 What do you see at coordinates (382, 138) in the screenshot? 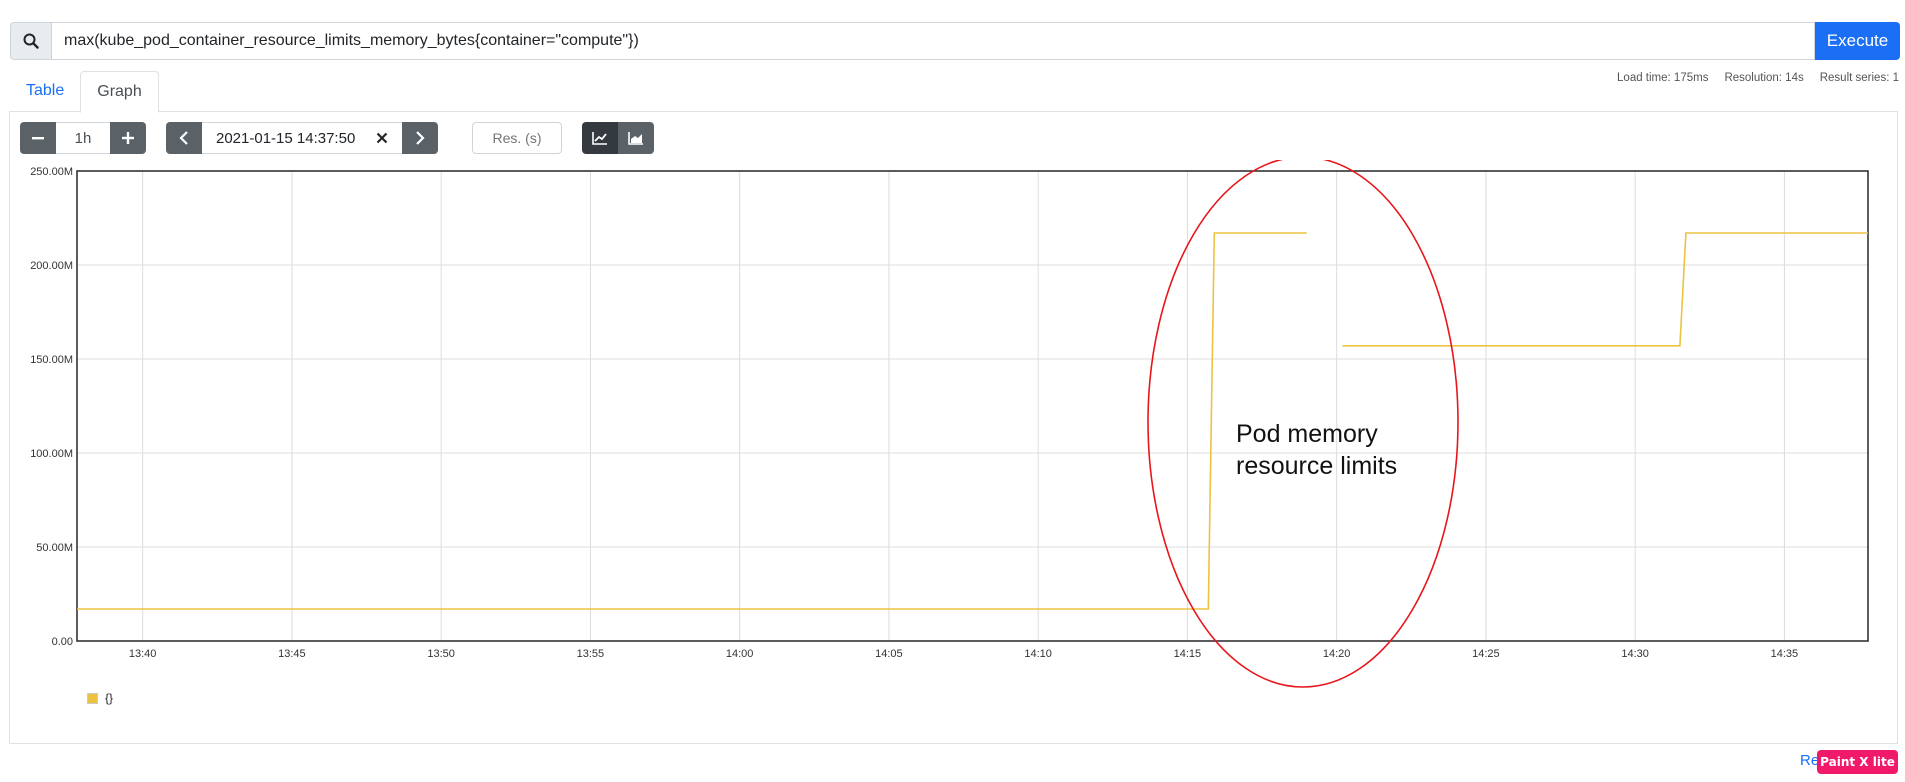
I see `close-icon` at bounding box center [382, 138].